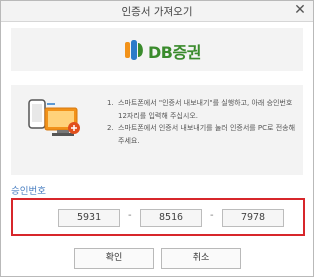 Image resolution: width=320 pixels, height=277 pixels. What do you see at coordinates (110, 103) in the screenshot?
I see `instruction-number: 1.` at bounding box center [110, 103].